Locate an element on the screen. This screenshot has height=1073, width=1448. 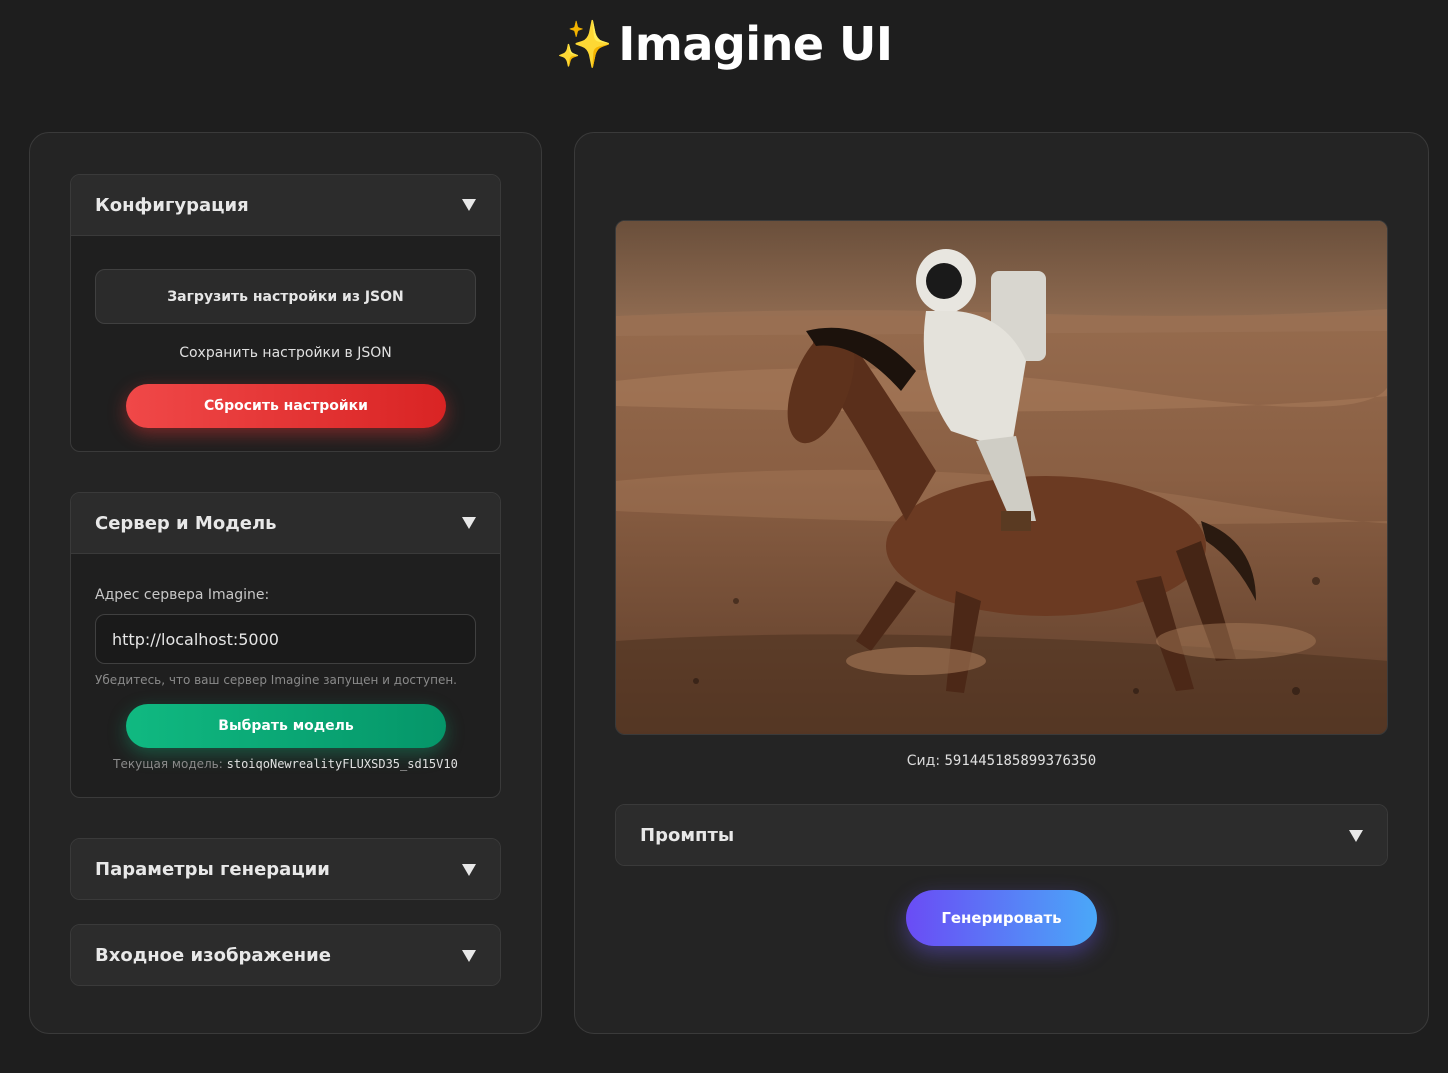
generate-button: Генерировать is located at coordinates (1001, 918).